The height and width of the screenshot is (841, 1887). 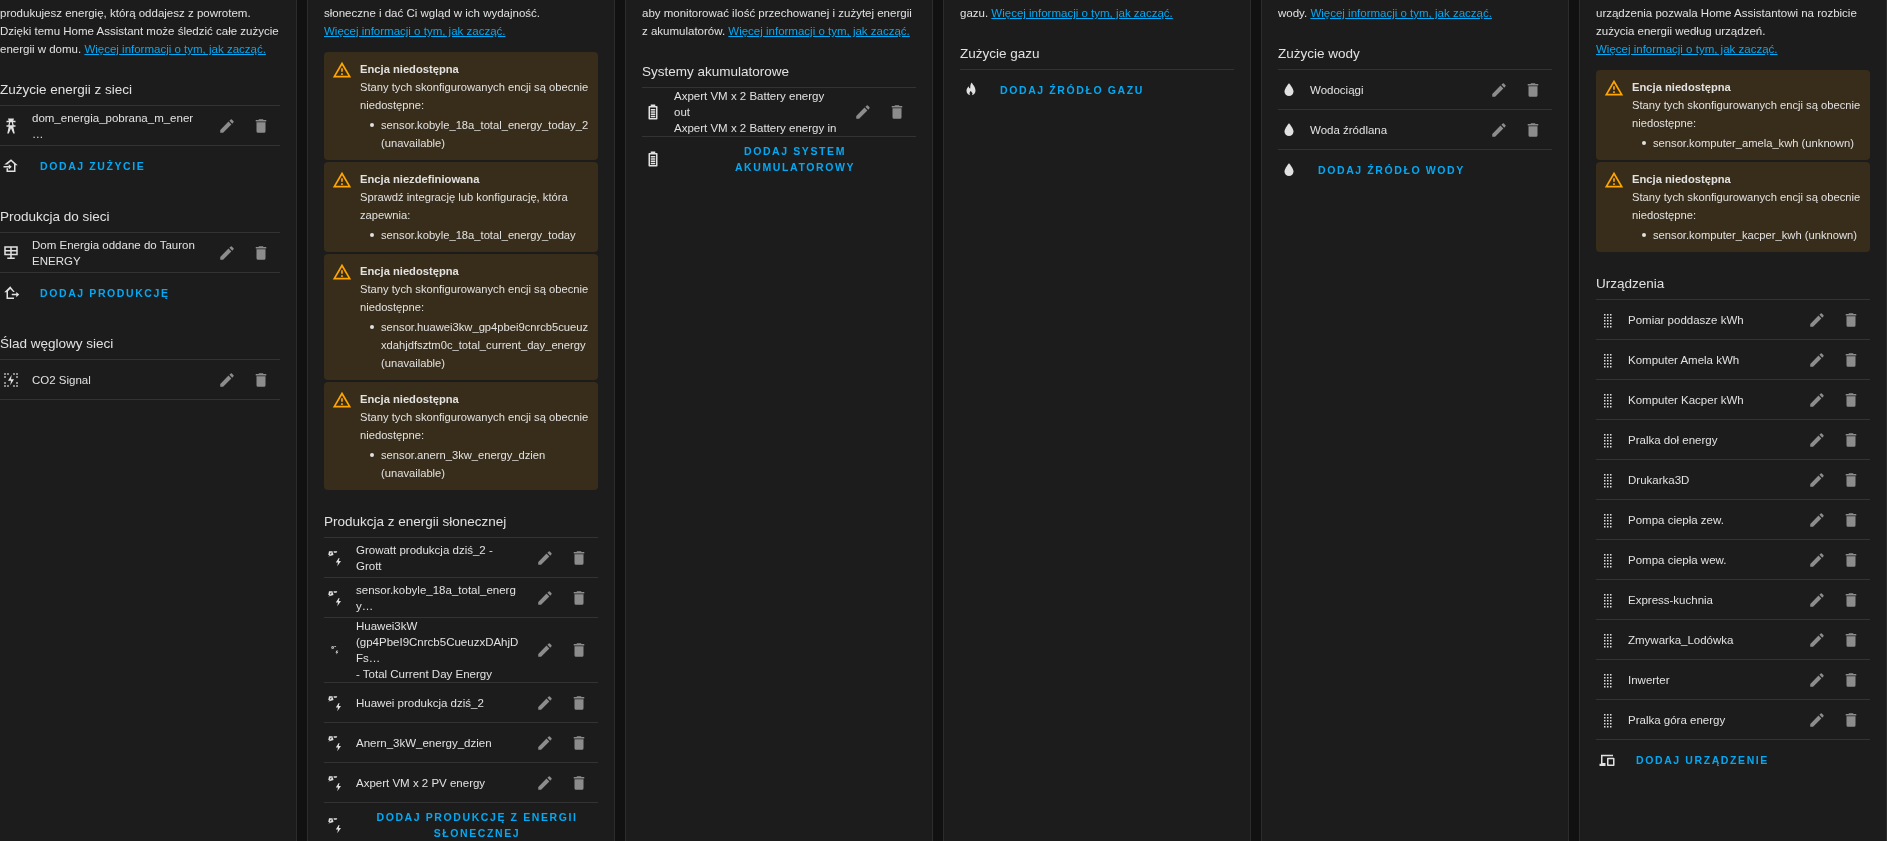 What do you see at coordinates (477, 822) in the screenshot?
I see `add-button: DODAJ PRODUKCJĘ Z ENERGII SŁONECZNEJ` at bounding box center [477, 822].